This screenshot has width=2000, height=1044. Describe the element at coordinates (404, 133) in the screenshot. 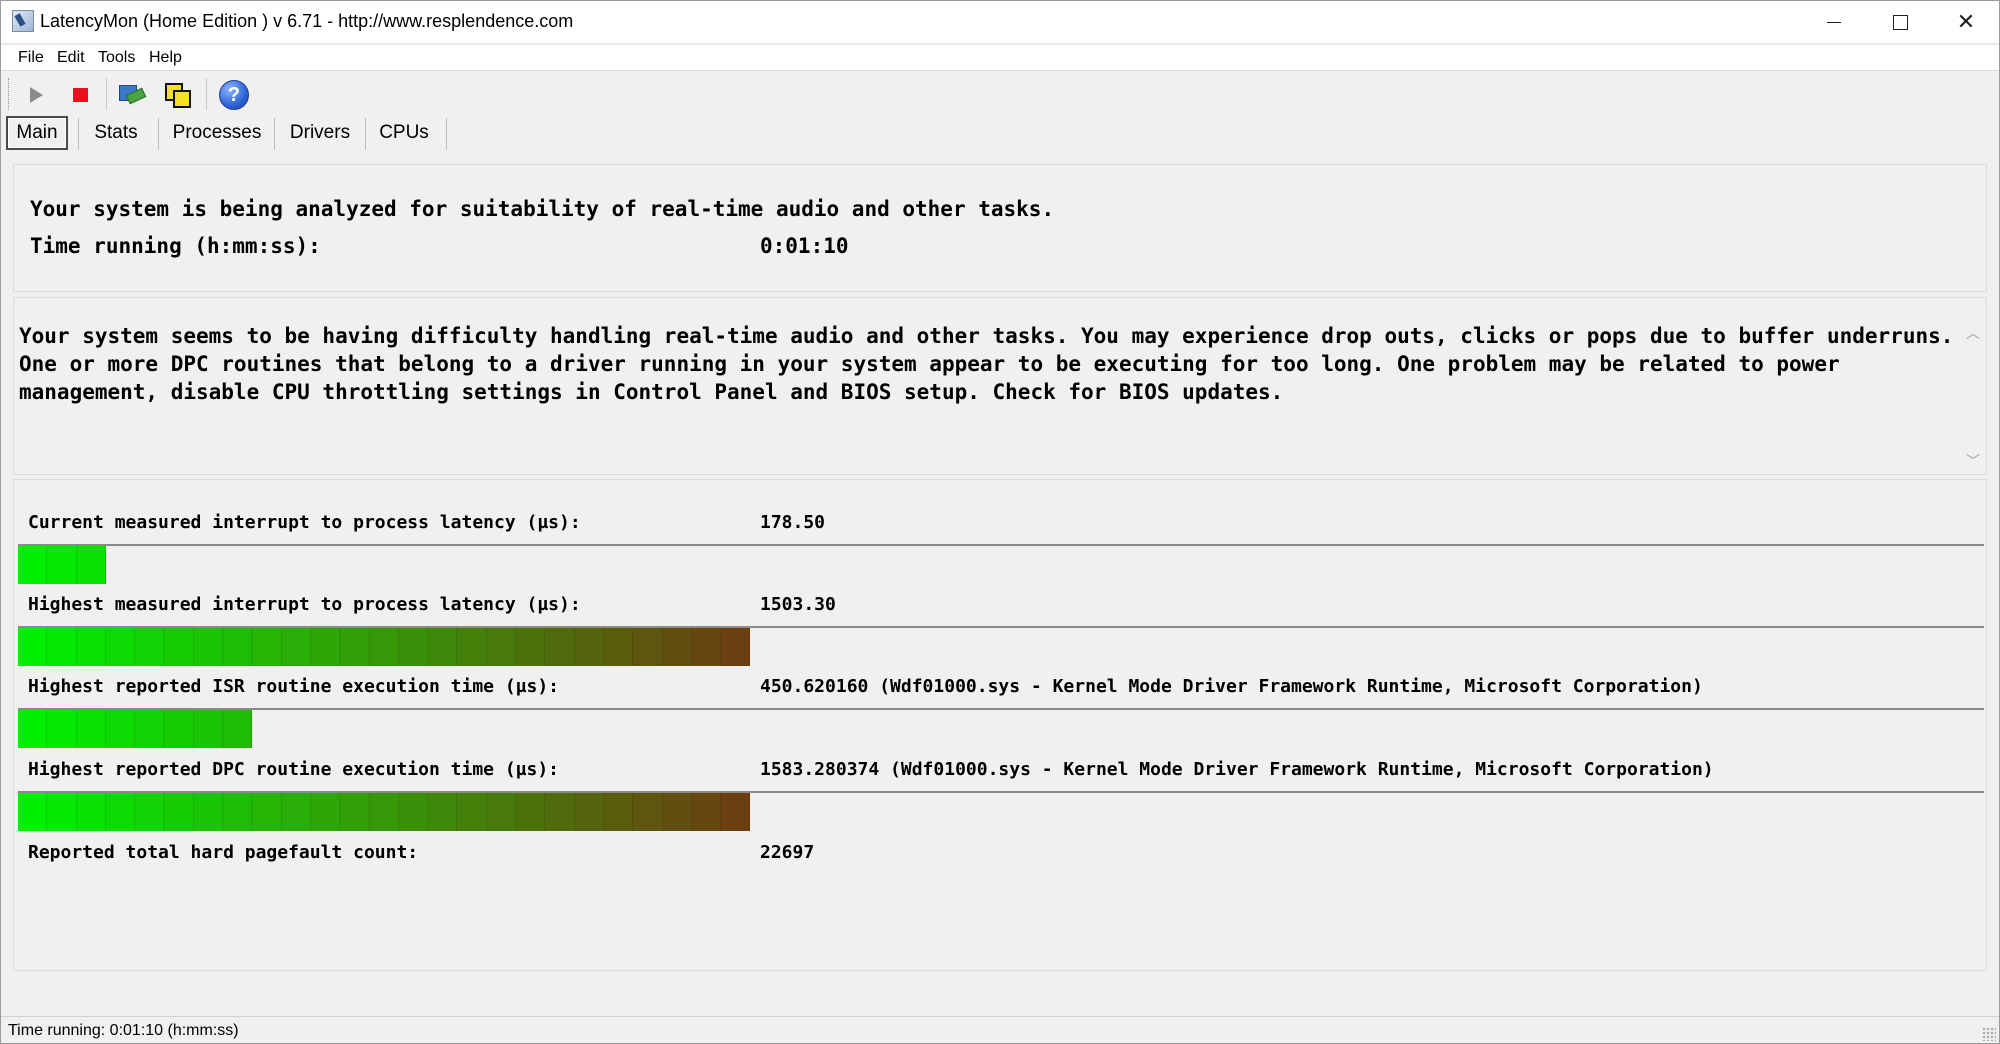

I see `tab-cpus: CPUs` at that location.